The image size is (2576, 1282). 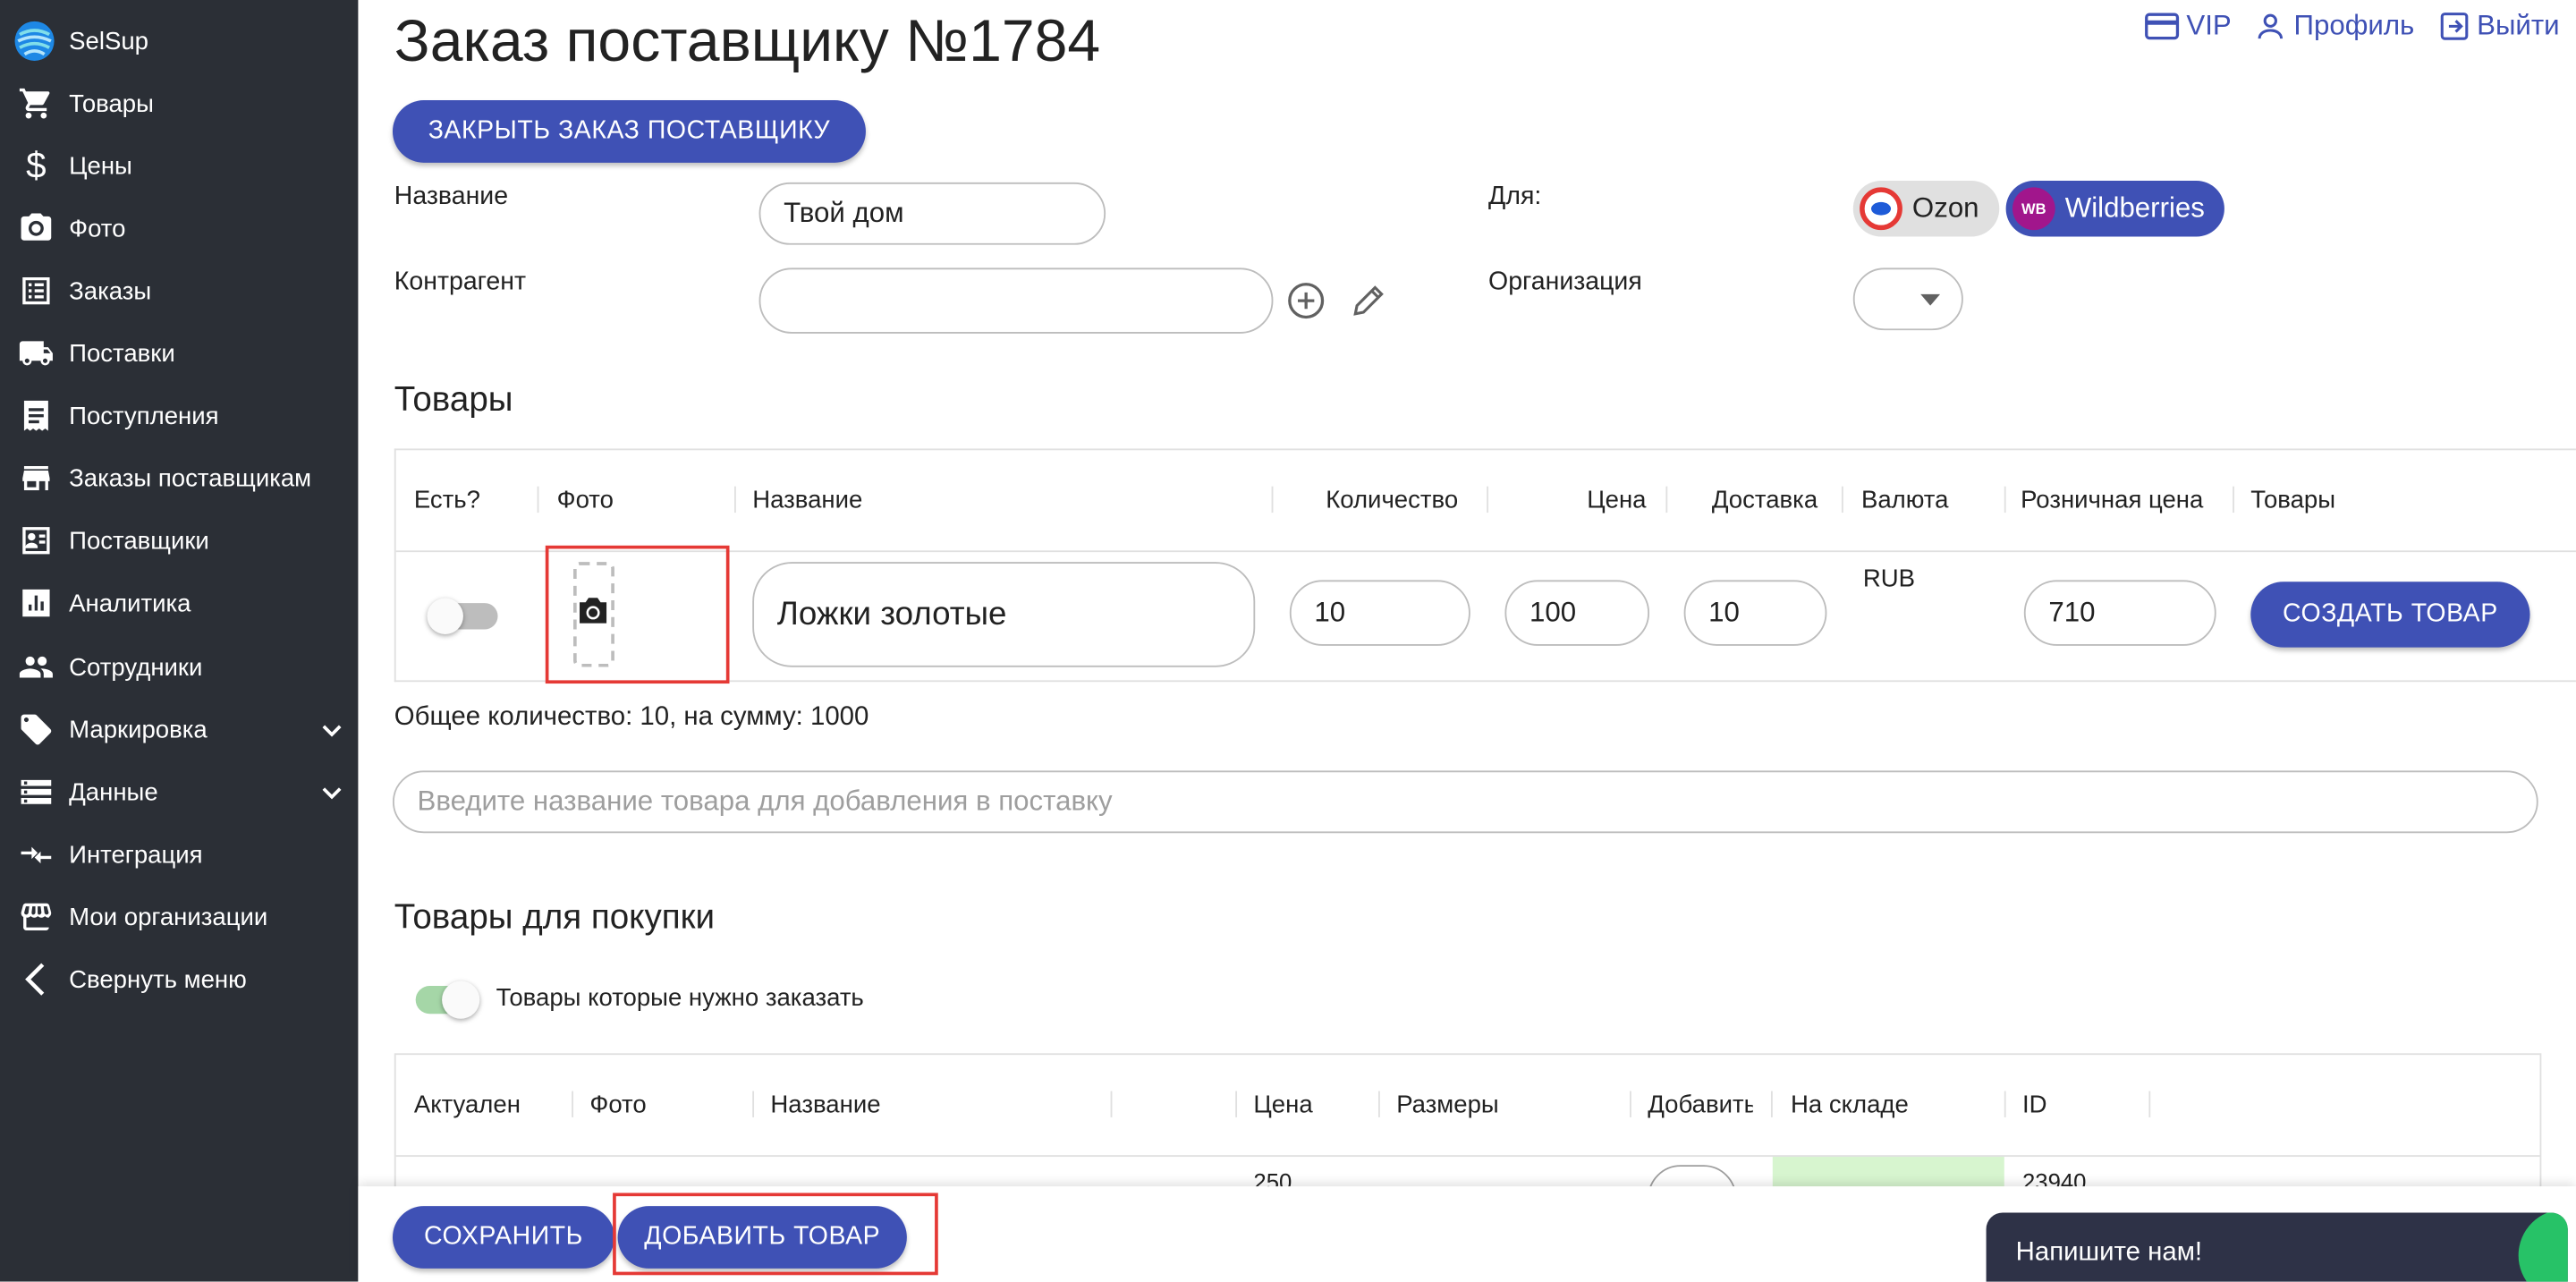 What do you see at coordinates (179, 167) in the screenshot?
I see `sidebar-item-prices: $ Цены` at bounding box center [179, 167].